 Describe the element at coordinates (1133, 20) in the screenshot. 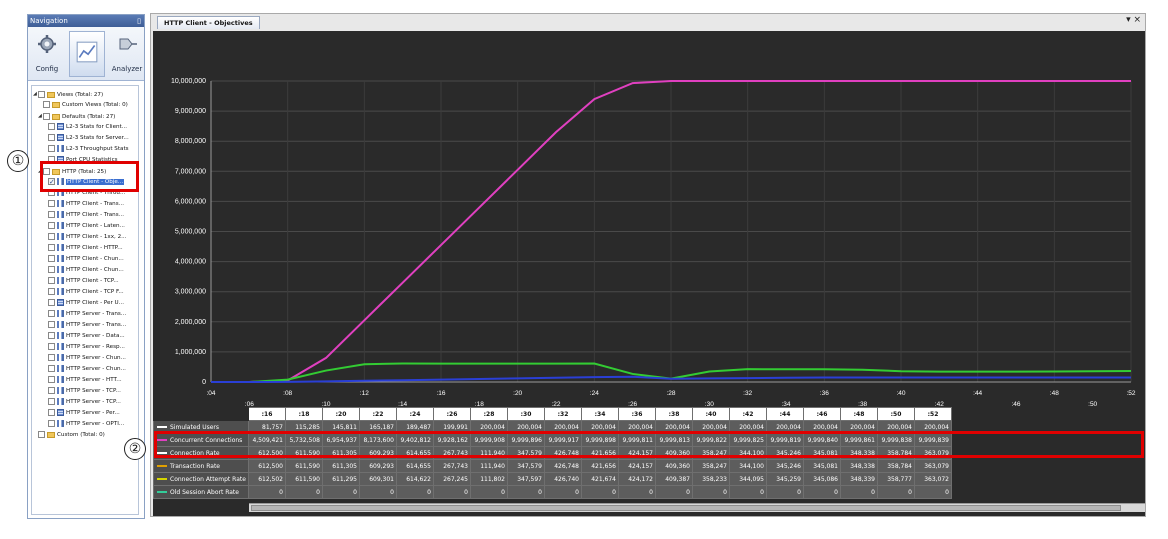

I see `tab-window-controls: ▾ ×` at that location.